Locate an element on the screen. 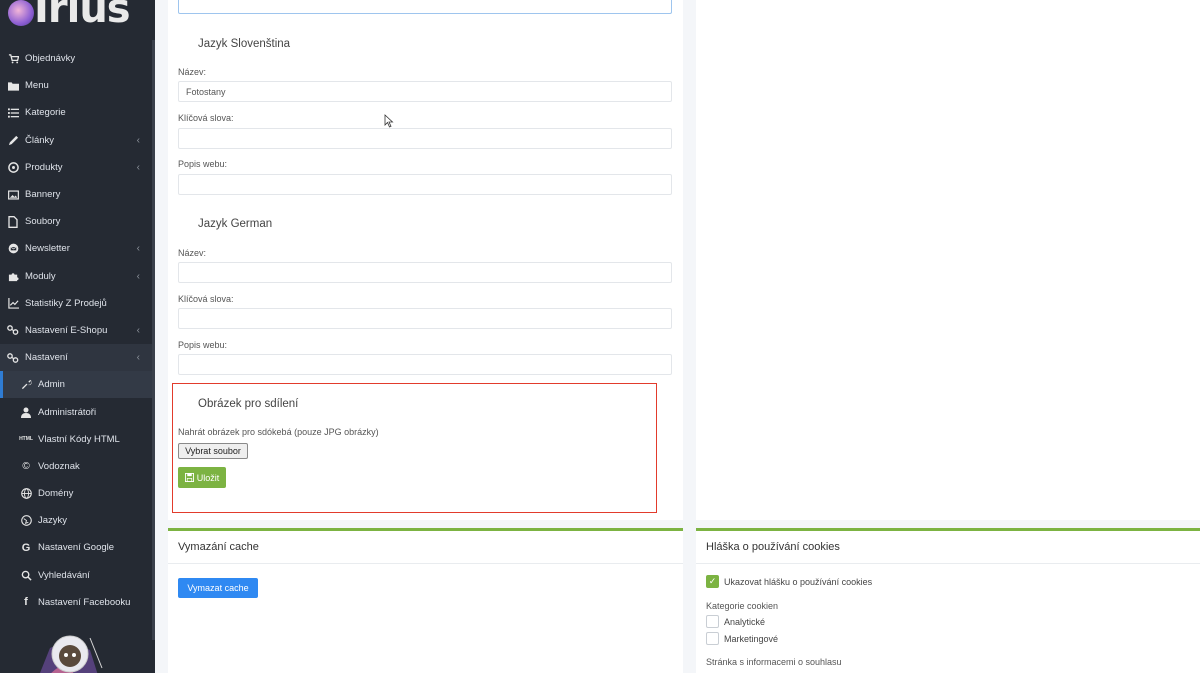 This screenshot has width=1200, height=673. search-icon is located at coordinates (26, 575).